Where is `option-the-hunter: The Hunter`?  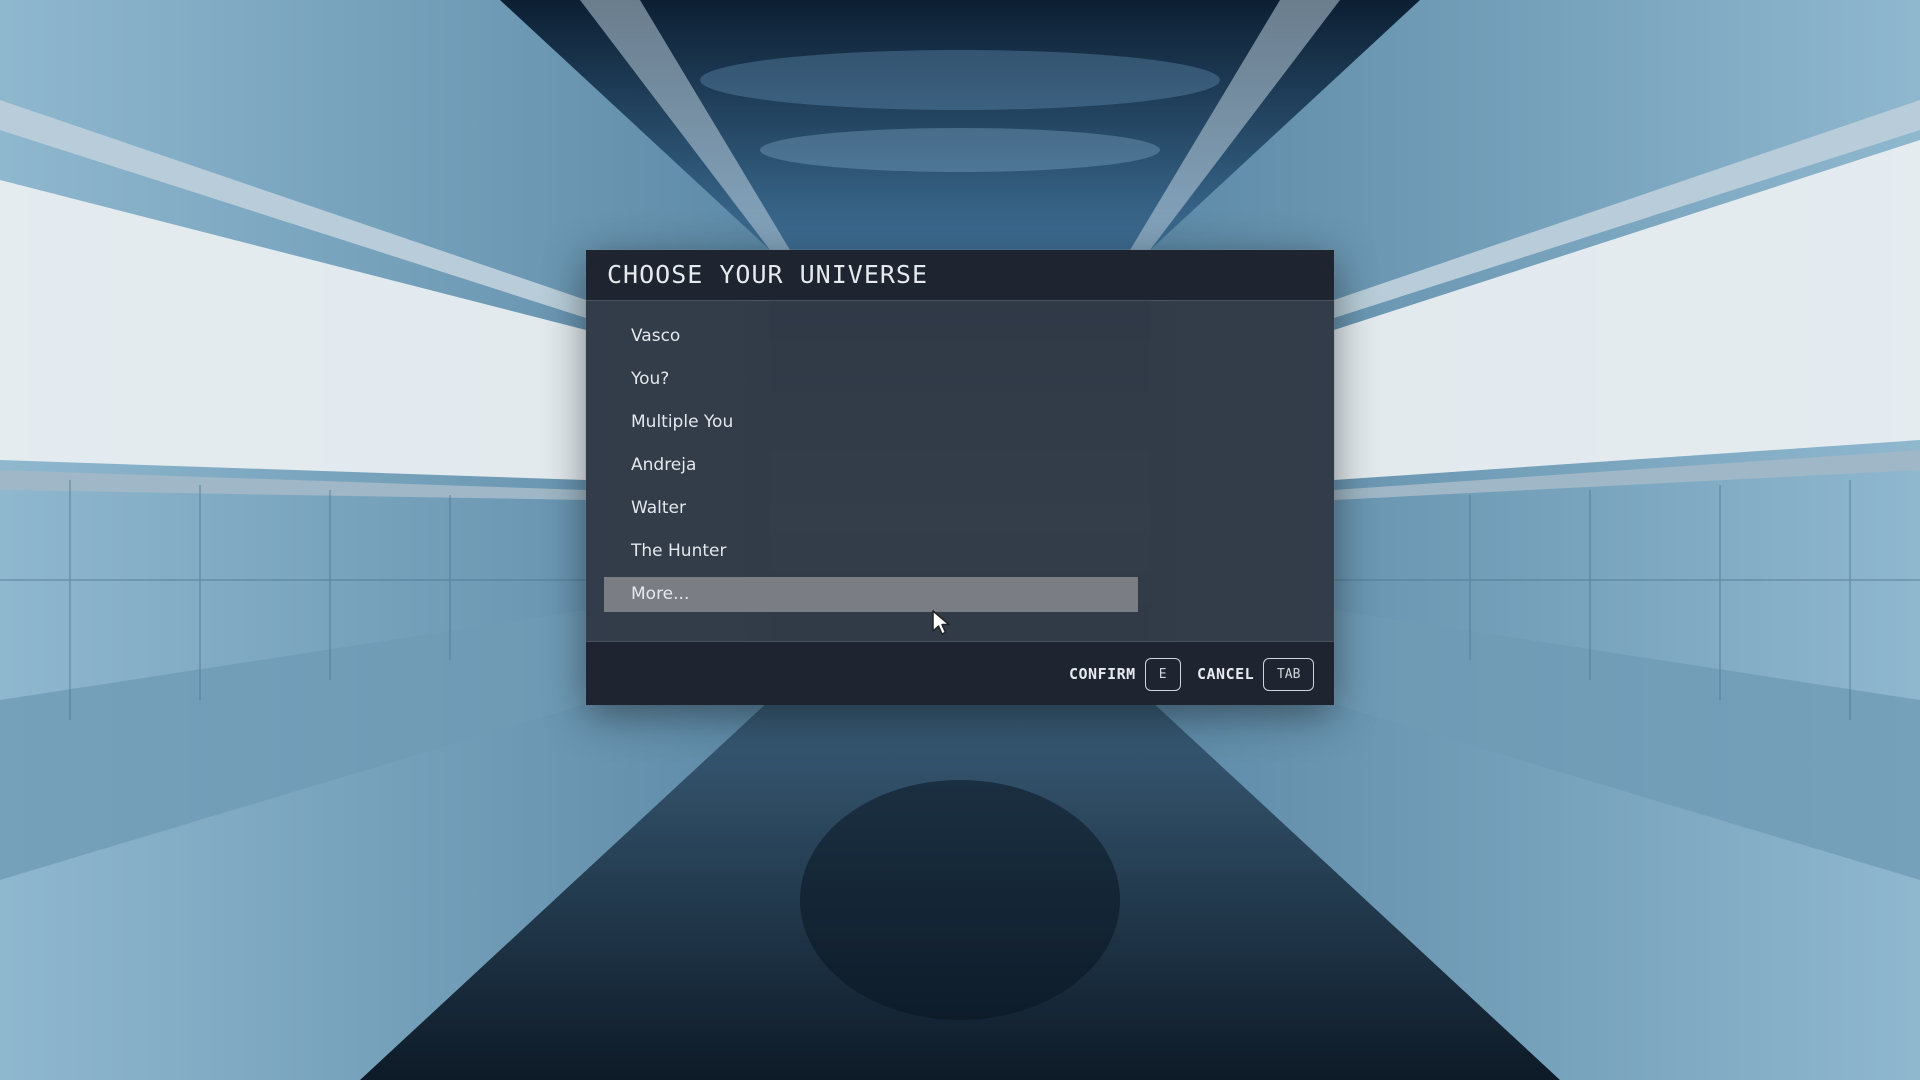
option-the-hunter: The Hunter is located at coordinates (871, 551).